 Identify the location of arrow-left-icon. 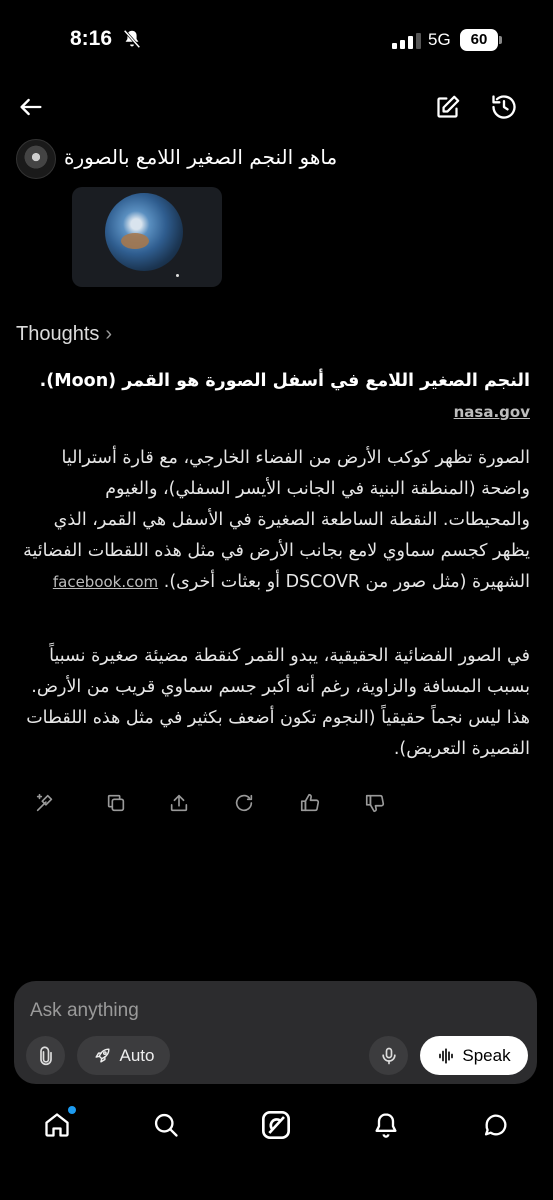
(31, 107).